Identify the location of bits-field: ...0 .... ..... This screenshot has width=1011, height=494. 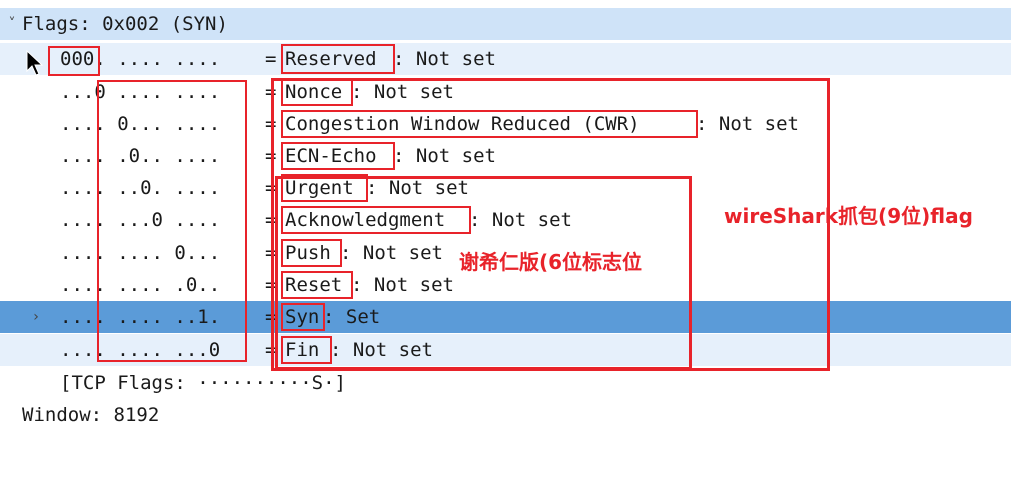
(140, 92).